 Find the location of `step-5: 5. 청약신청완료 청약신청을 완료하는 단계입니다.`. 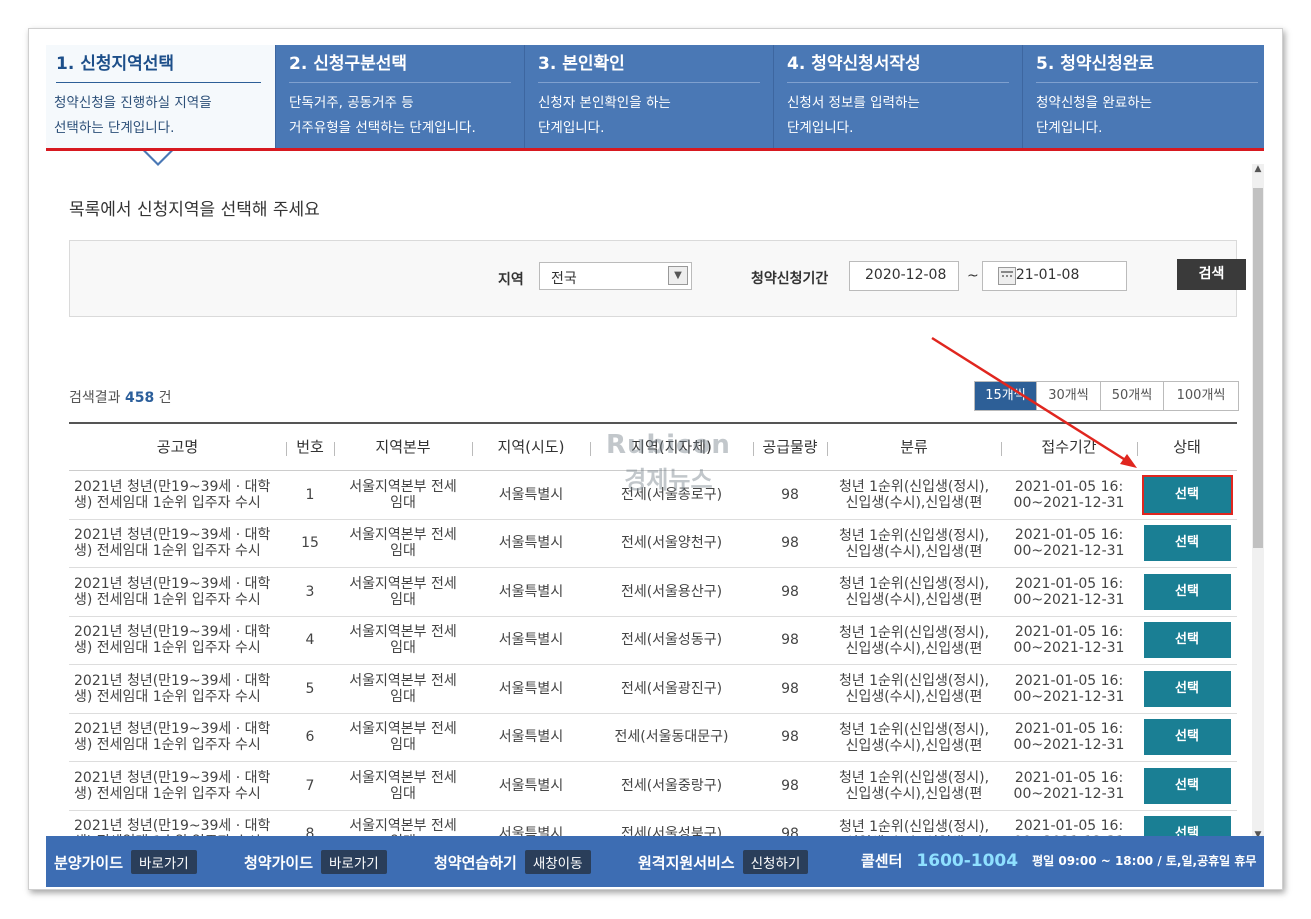

step-5: 5. 청약신청완료 청약신청을 완료하는 단계입니다. is located at coordinates (1140, 96).